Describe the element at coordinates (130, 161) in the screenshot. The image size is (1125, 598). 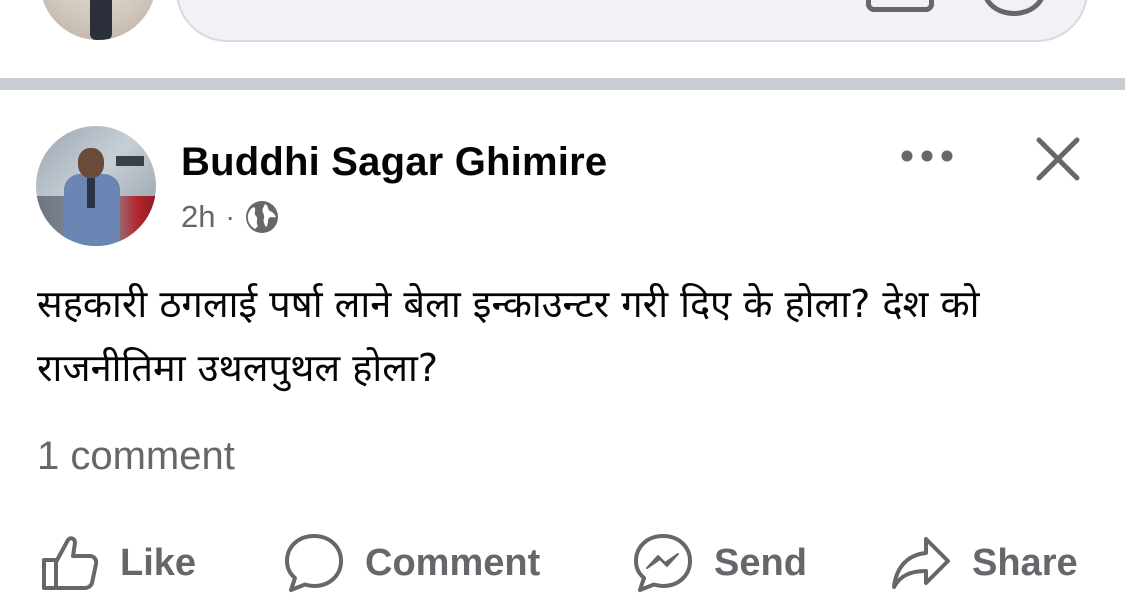
I see `avatar-background-sign` at that location.